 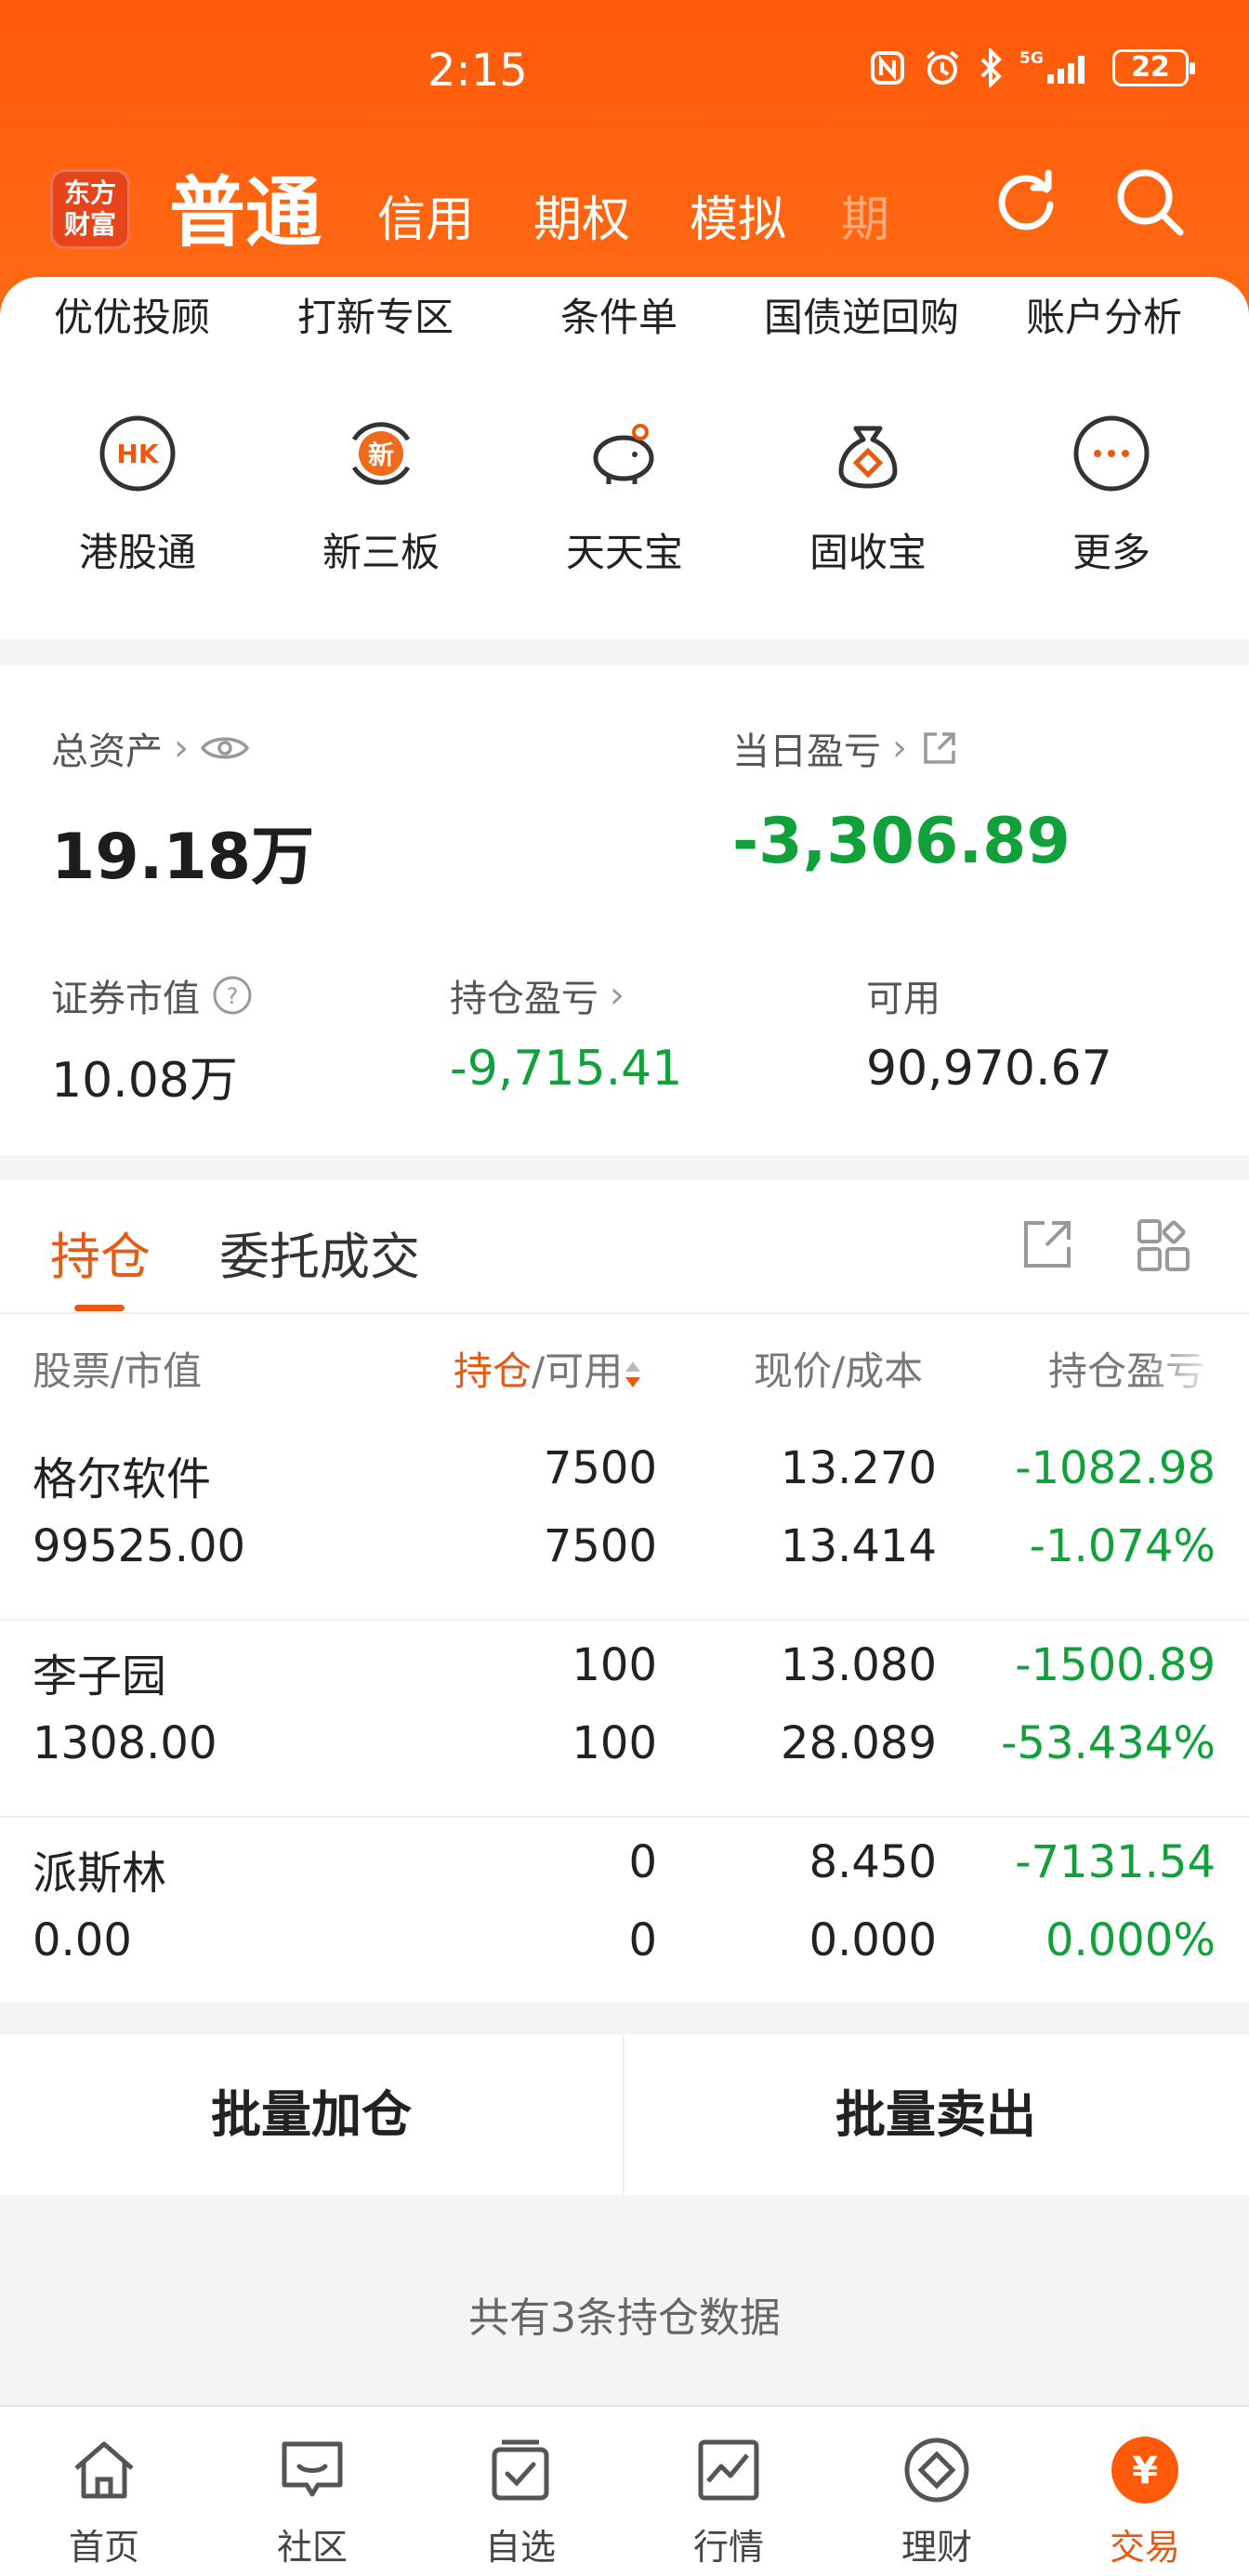 I want to click on nfc-icon, so click(x=887, y=68).